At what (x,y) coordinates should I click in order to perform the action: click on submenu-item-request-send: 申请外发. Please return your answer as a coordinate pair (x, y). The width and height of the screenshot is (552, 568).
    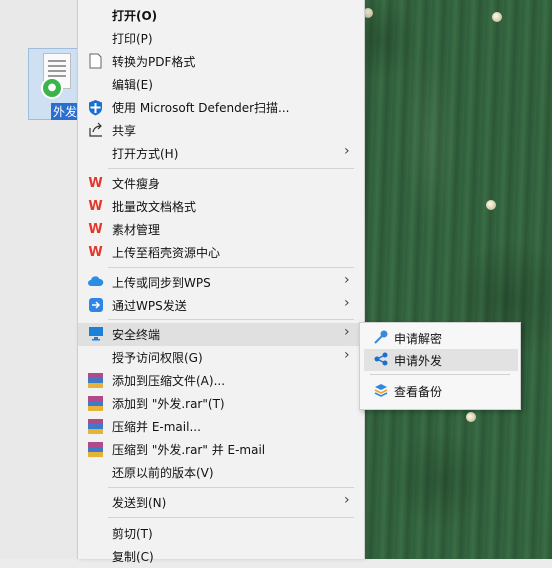
    Looking at the image, I should click on (441, 360).